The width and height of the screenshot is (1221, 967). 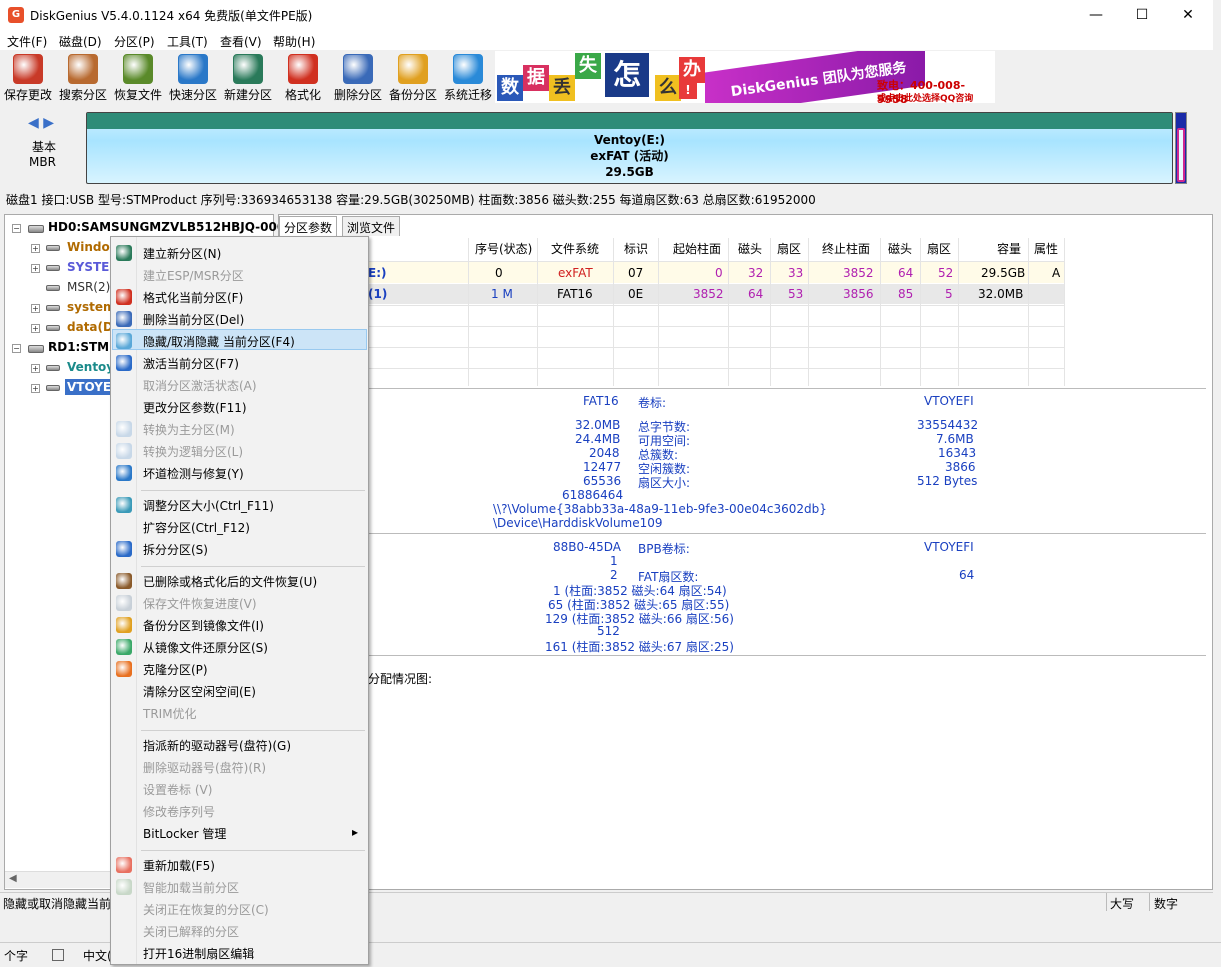 I want to click on scroll-left-icon: ◀, so click(x=13, y=878).